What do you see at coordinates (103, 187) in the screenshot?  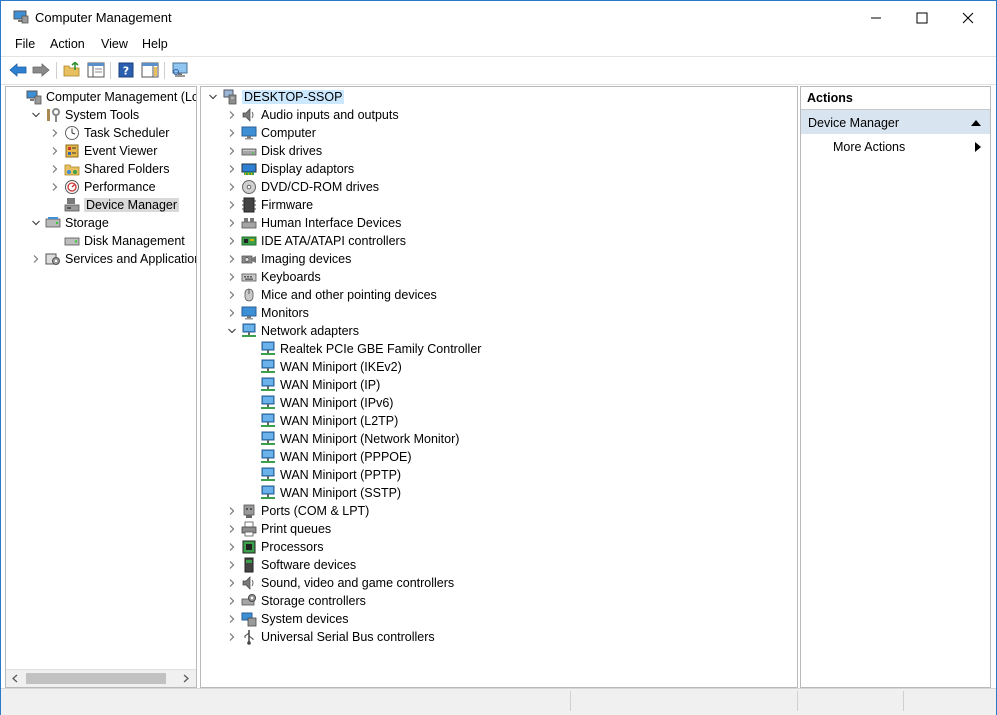 I see `console-tree-item: Performance` at bounding box center [103, 187].